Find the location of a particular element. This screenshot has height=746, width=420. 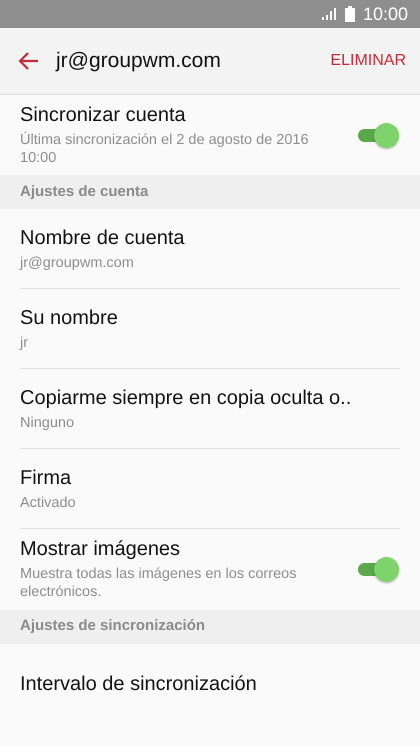

header-title: jr@groupwm.com is located at coordinates (139, 61).